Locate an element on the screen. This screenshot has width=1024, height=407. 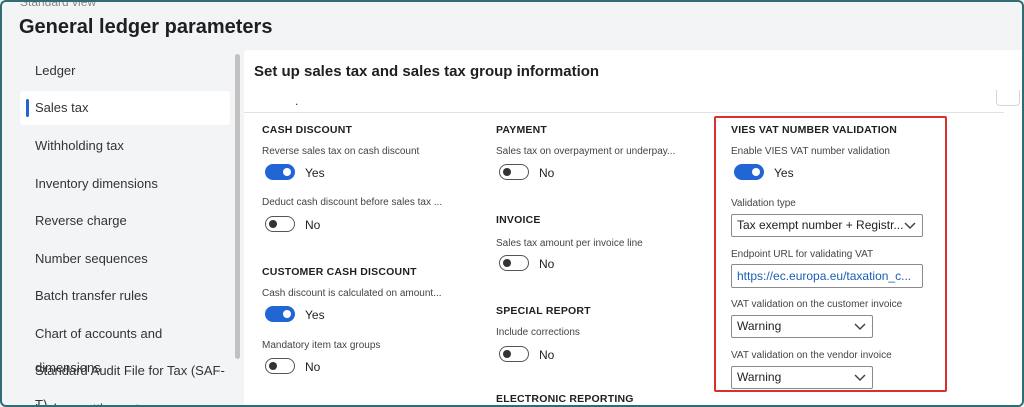
group-heading-customer-cash-discount: CUSTOMER CASH DISCOUNT is located at coordinates (339, 272).